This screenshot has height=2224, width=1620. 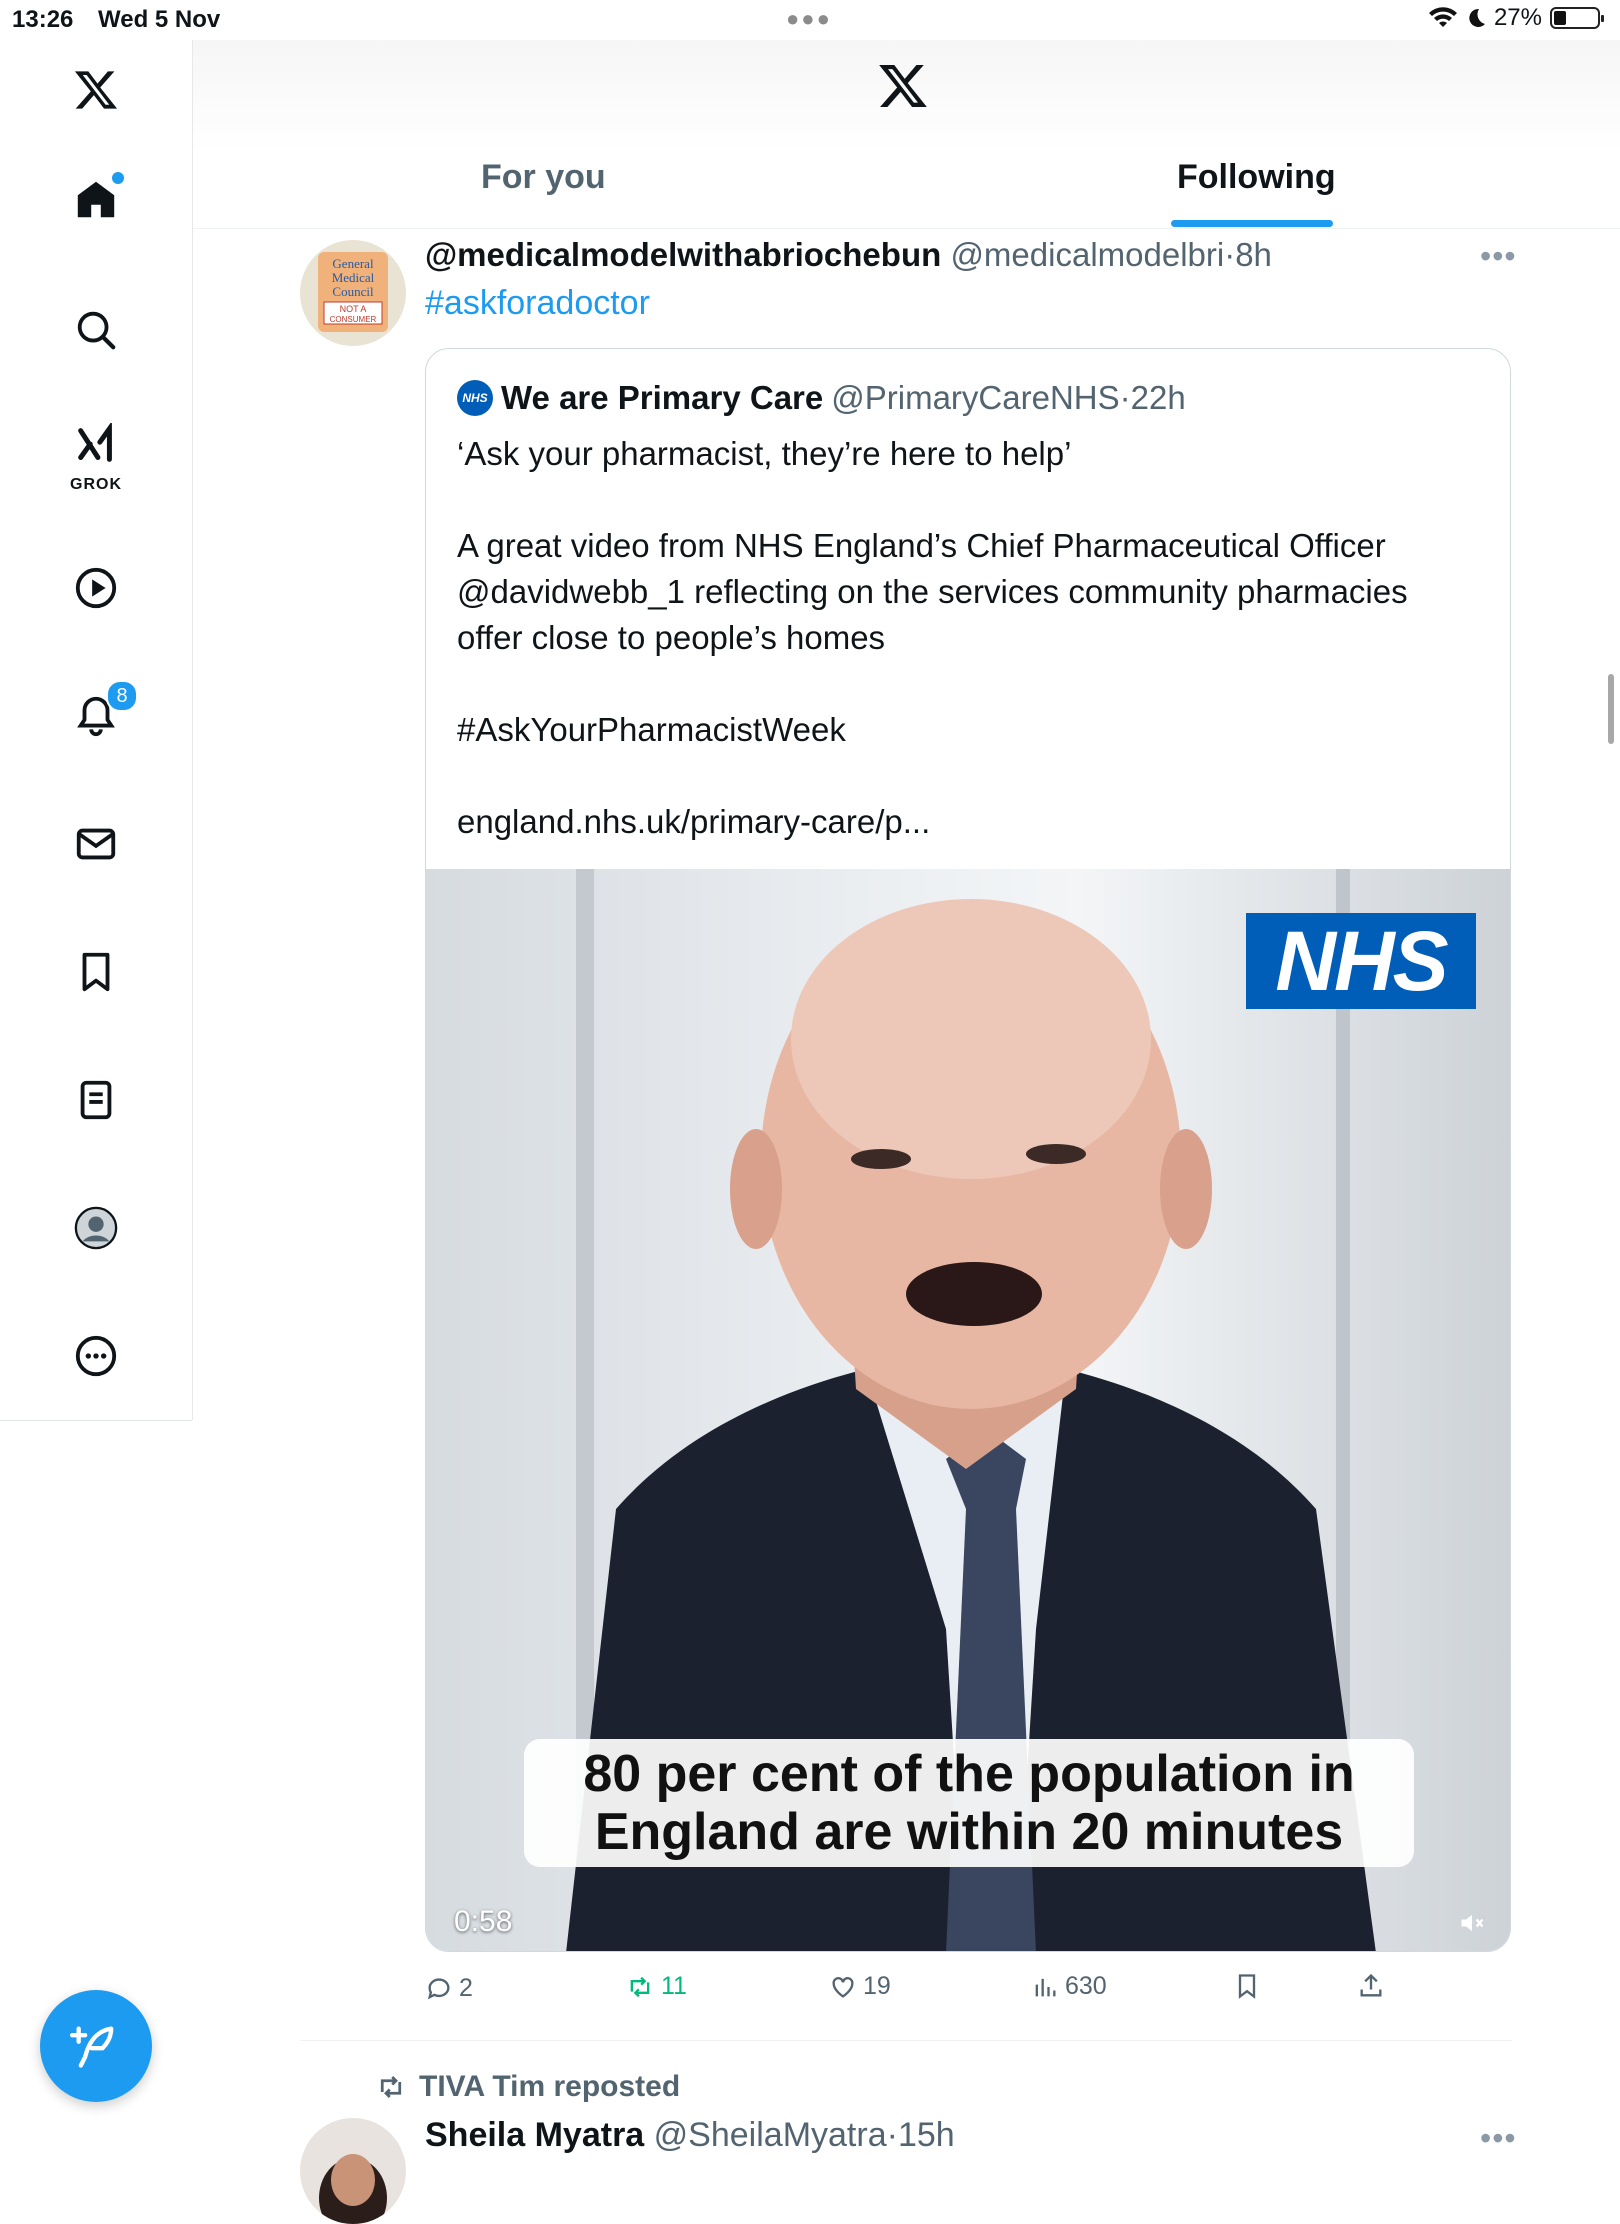 I want to click on tweet-actions: 2 11 19 630, so click(x=968, y=1992).